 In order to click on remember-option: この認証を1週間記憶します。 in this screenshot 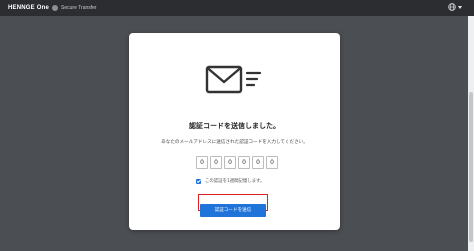, I will do `click(230, 181)`.